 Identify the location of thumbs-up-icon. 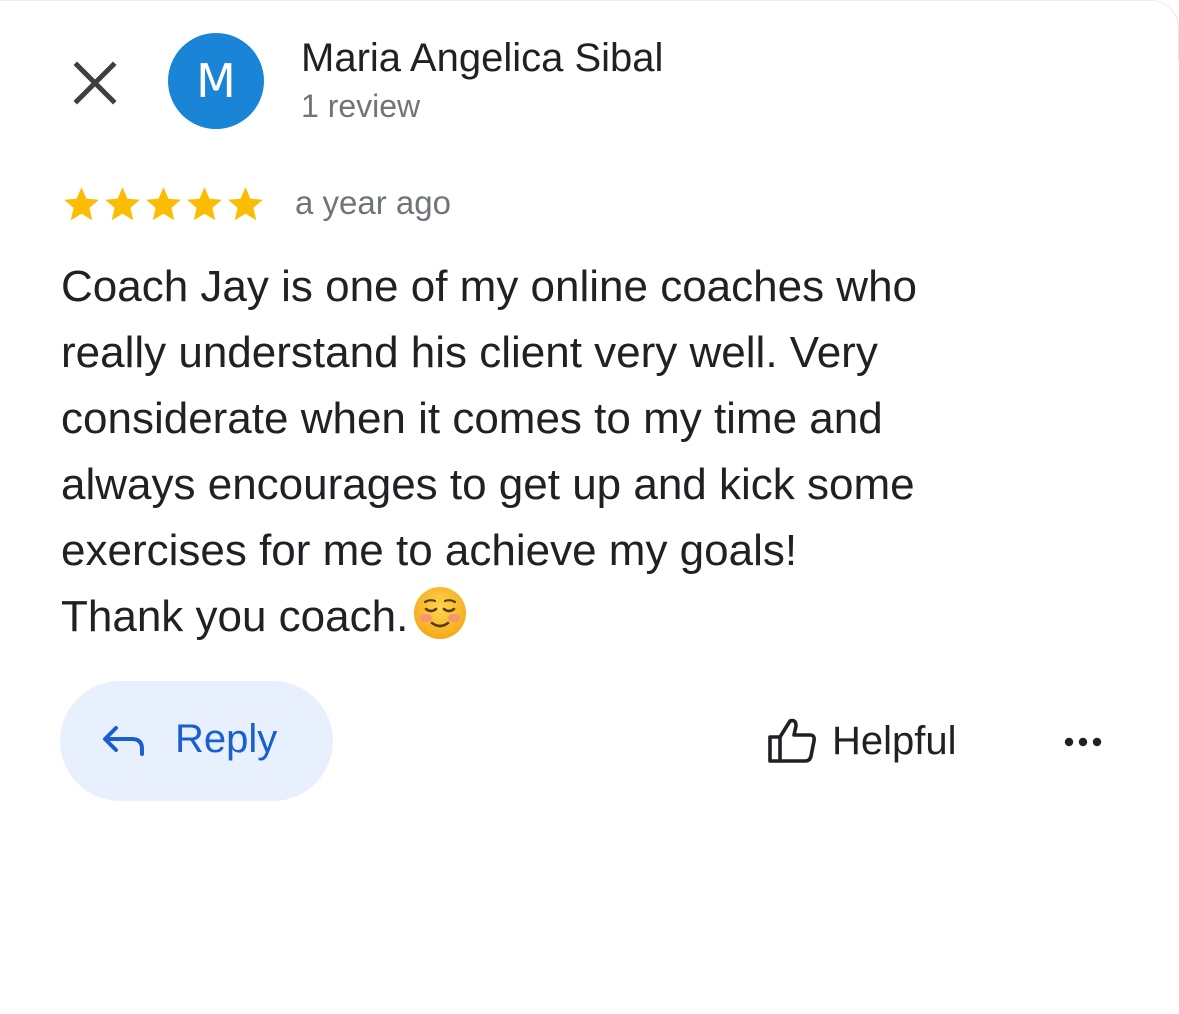
(792, 740).